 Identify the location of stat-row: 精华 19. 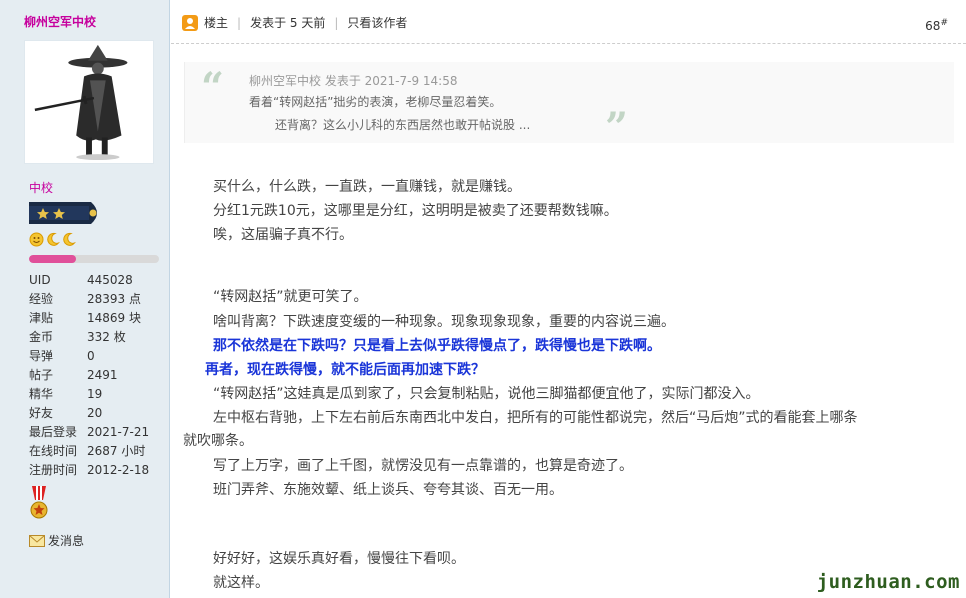
(99, 393).